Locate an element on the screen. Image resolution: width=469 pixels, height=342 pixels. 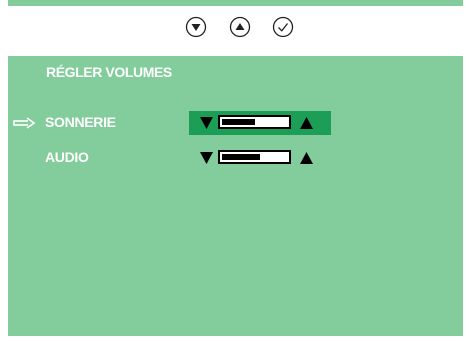
selection-arrow-icon is located at coordinates (24, 123).